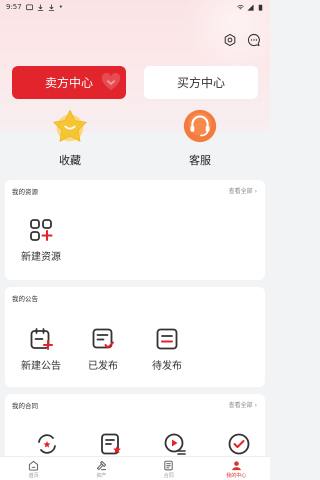  What do you see at coordinates (25, 299) in the screenshot?
I see `announcements-title: 我的公告` at bounding box center [25, 299].